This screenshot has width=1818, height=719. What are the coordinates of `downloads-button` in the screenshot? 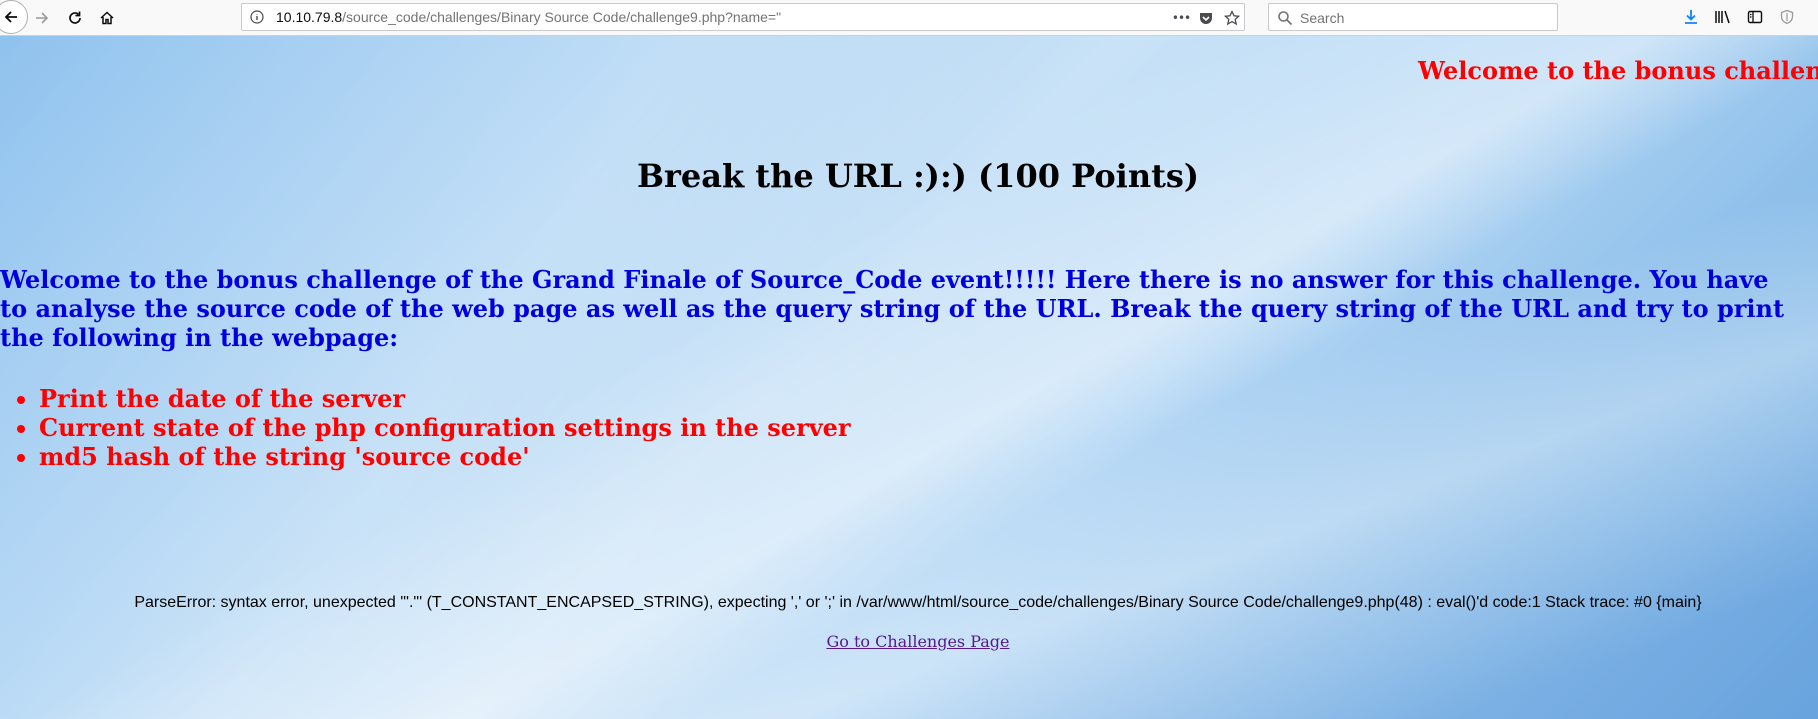 It's located at (1691, 17).